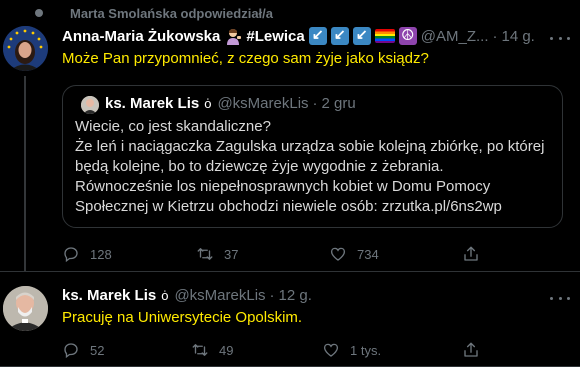  I want to click on reply-context: Marta Smolańska odpowiedział/a, so click(151, 13).